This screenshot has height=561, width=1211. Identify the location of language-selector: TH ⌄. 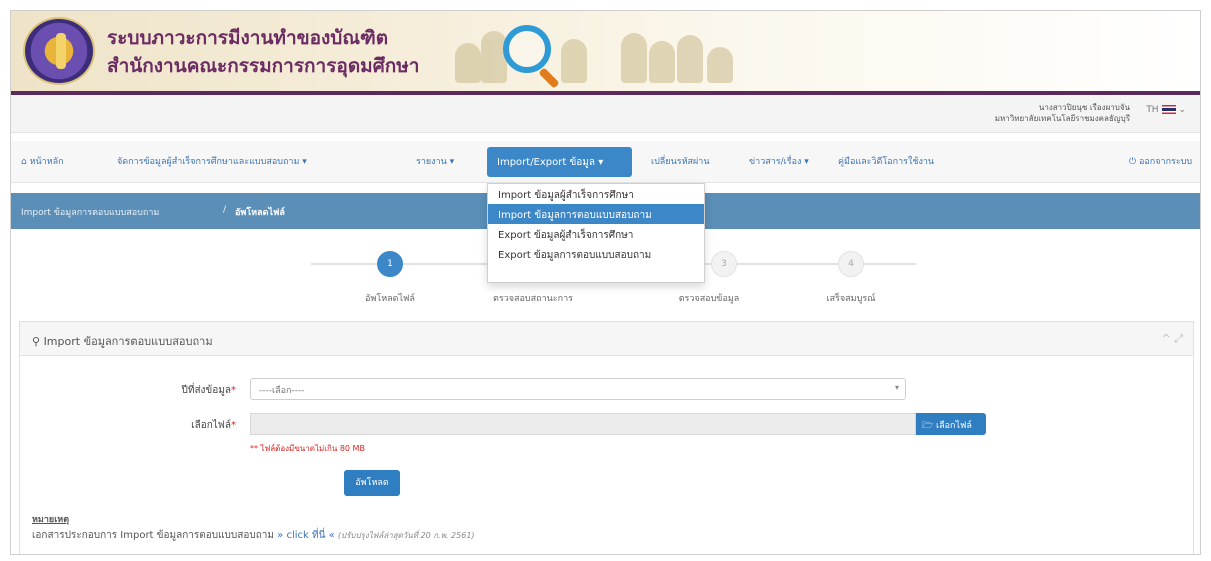
(1166, 110).